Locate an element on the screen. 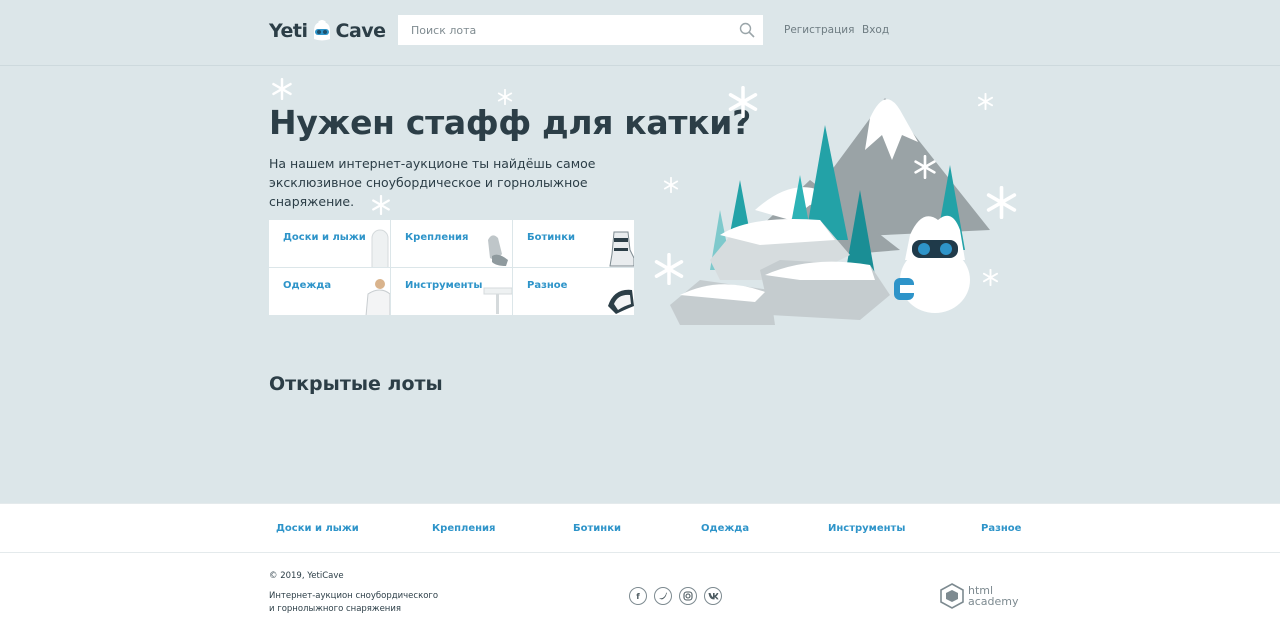 This screenshot has width=1280, height=634. category-boots: Ботинки is located at coordinates (573, 243).